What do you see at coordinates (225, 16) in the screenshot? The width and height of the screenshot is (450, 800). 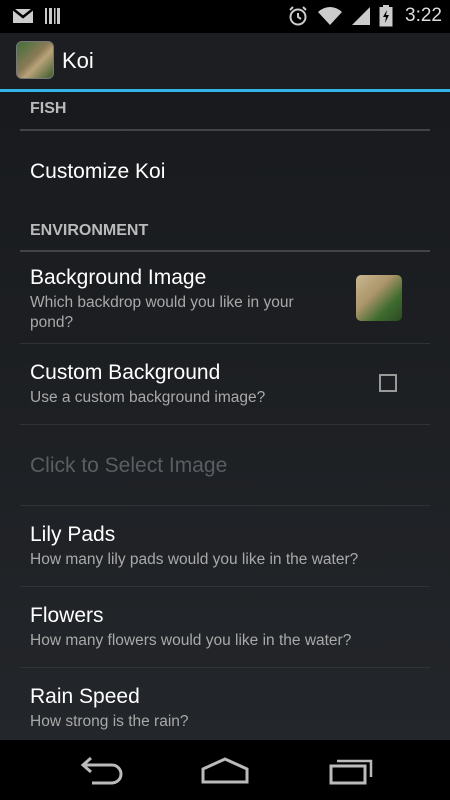 I see `status-bar: 3:22` at bounding box center [225, 16].